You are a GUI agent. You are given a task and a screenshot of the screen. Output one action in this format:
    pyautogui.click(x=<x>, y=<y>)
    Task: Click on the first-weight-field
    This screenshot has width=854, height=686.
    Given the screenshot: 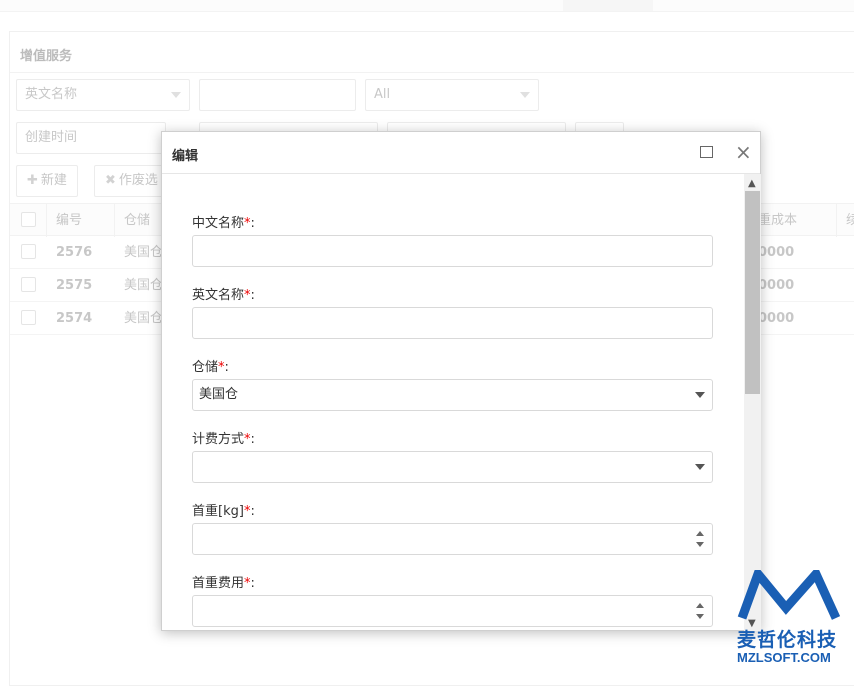 What is the action you would take?
    pyautogui.click(x=452, y=539)
    